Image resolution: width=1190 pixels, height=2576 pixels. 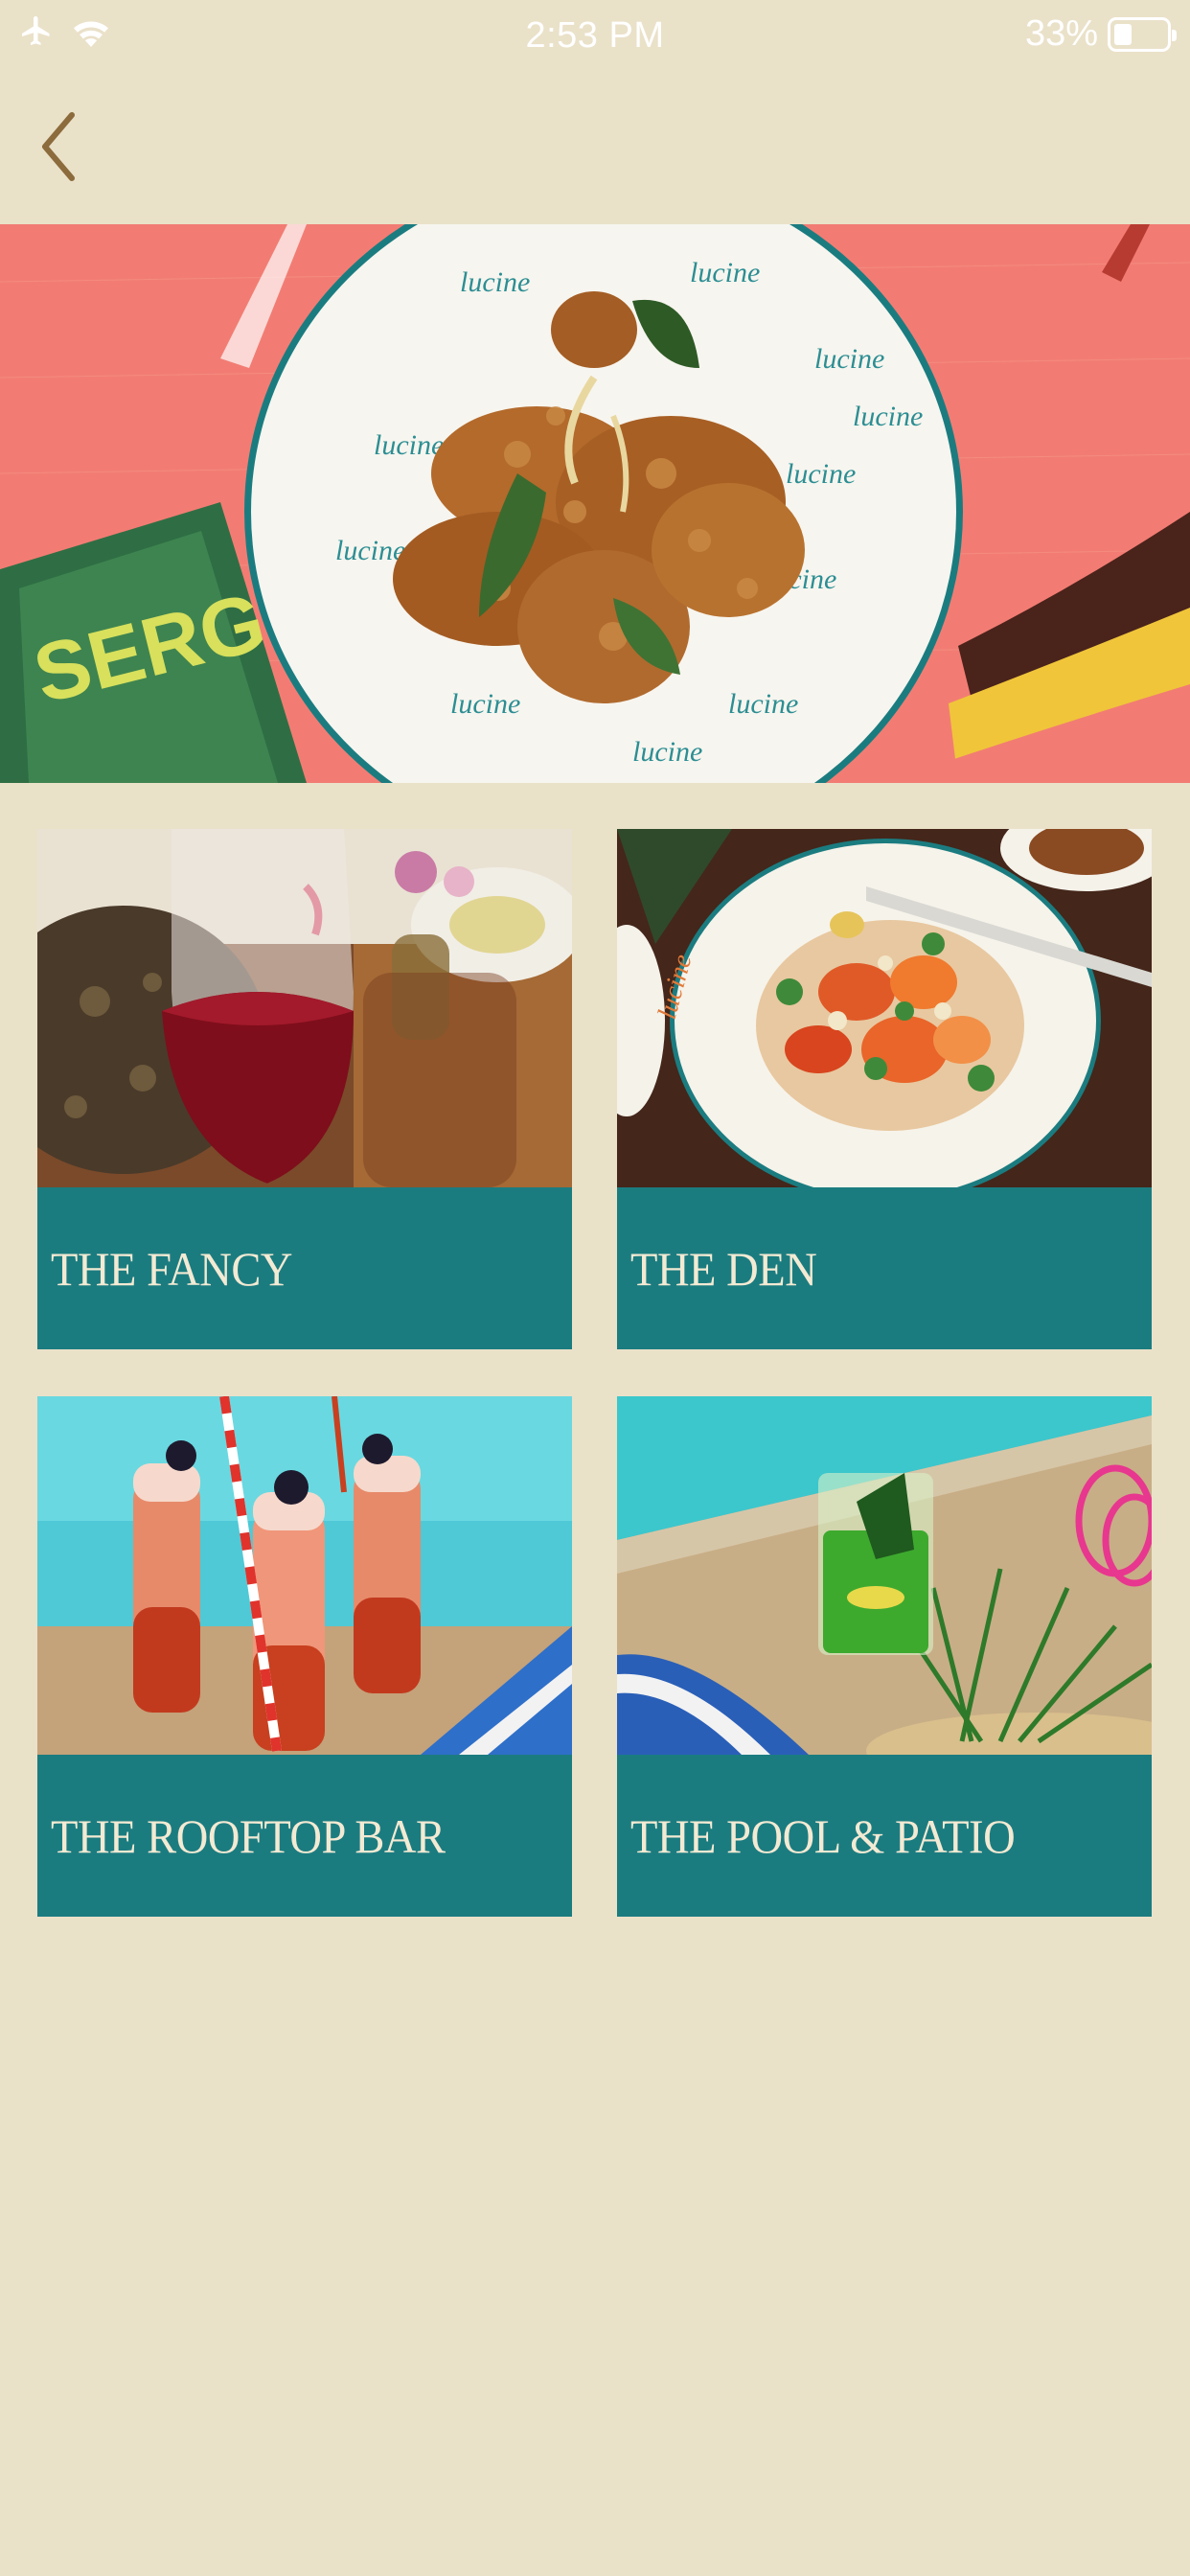 I want to click on venue-card-the-den: lucine THE DEN, so click(x=885, y=1089).